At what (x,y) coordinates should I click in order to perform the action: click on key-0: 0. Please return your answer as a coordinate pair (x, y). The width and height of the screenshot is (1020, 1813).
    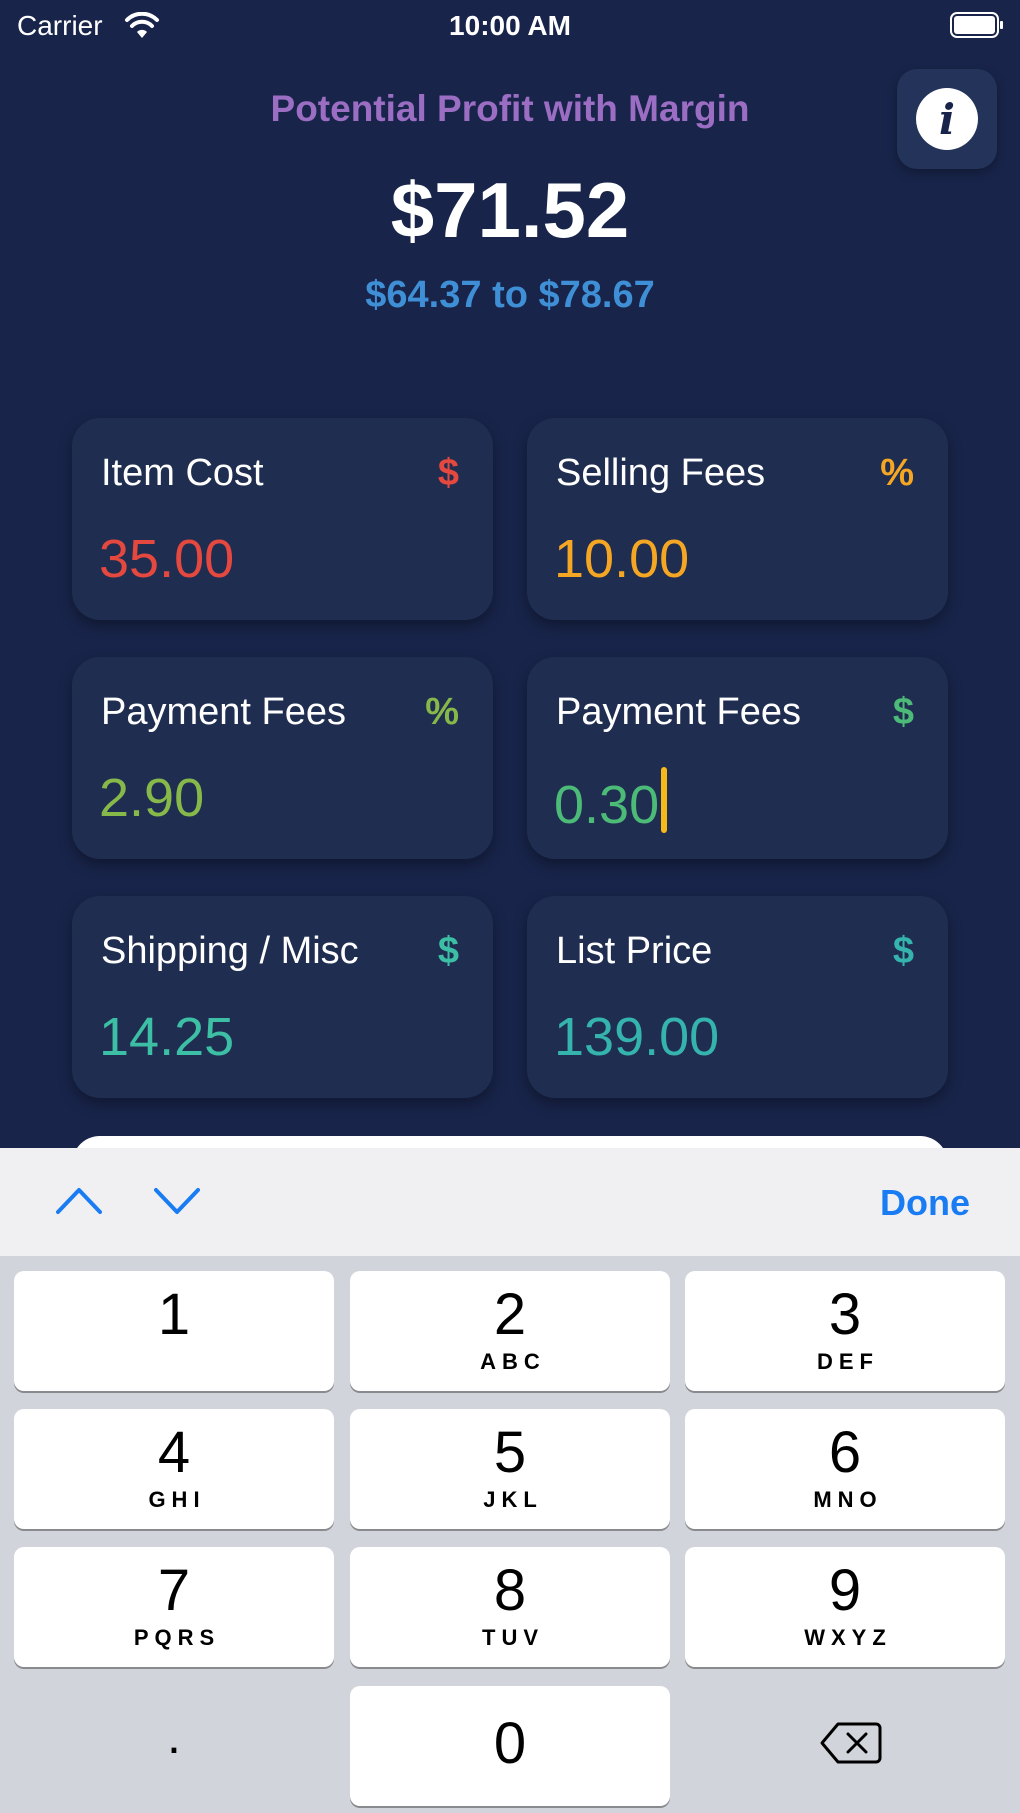
    Looking at the image, I should click on (510, 1746).